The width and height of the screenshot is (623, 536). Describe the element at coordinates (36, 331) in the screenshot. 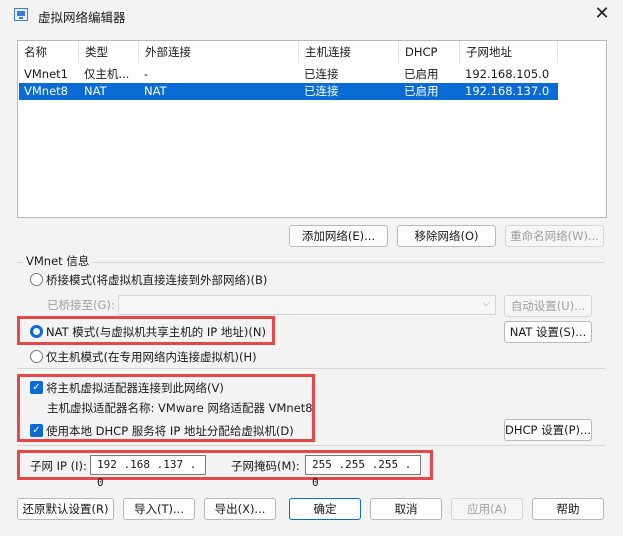

I see `nat-mode-radio` at that location.